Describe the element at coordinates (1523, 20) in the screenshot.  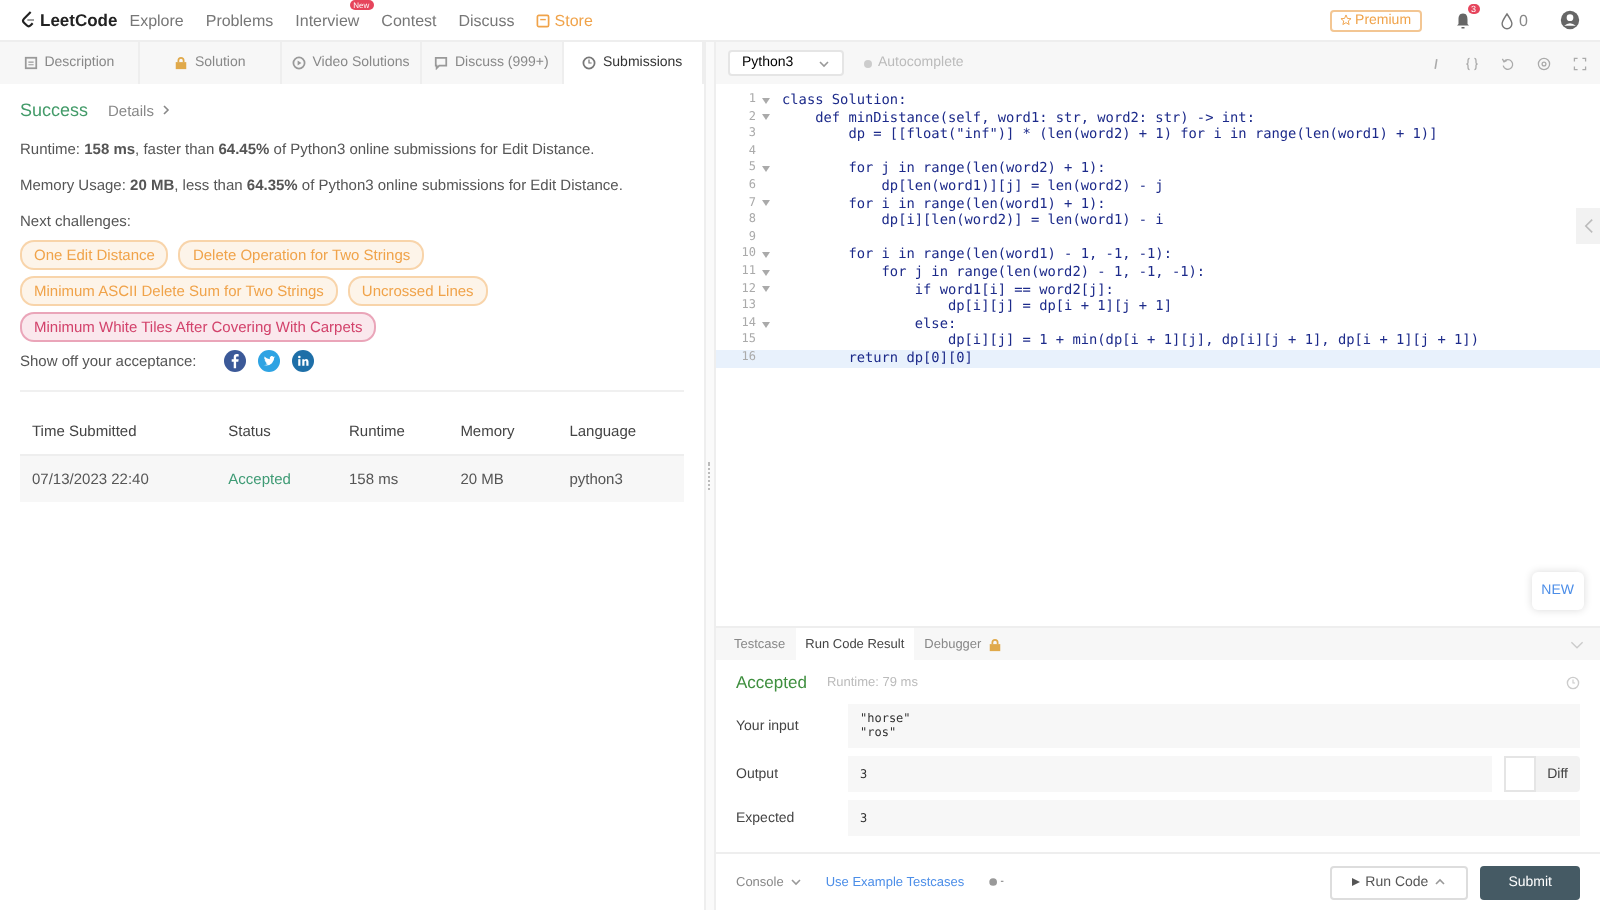
I see `points-count: 0` at that location.